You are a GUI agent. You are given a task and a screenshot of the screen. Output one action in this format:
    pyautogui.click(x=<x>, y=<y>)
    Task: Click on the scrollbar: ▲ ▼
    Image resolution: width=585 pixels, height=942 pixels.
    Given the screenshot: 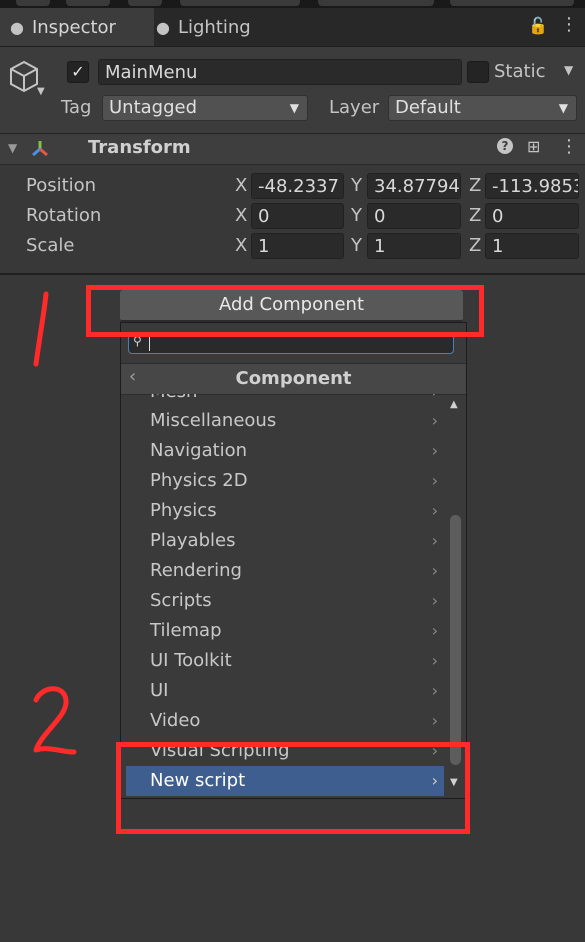 What is the action you would take?
    pyautogui.click(x=455, y=595)
    